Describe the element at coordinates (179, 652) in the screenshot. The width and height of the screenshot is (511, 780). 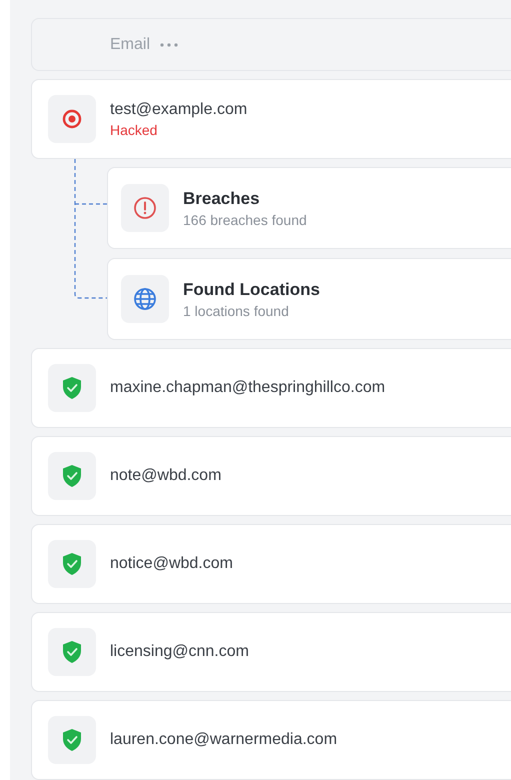
I see `email-address: licensing@cnn.com` at that location.